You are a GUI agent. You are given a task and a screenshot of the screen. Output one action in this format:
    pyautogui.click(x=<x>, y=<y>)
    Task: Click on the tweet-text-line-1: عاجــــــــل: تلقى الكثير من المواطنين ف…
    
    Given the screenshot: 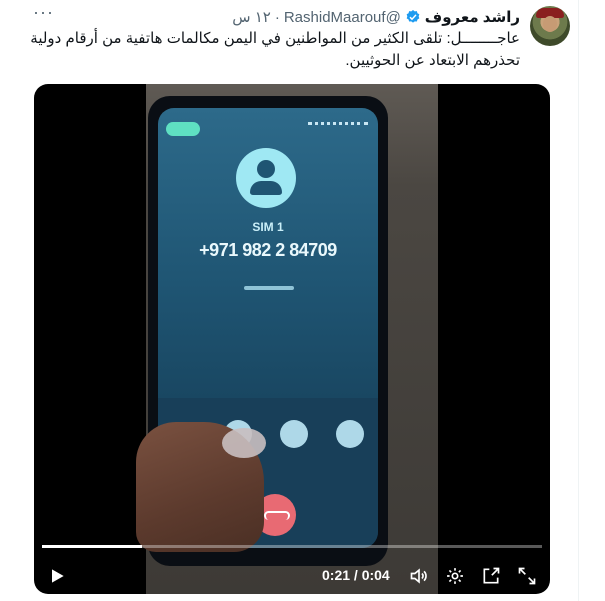 What is the action you would take?
    pyautogui.click(x=275, y=38)
    